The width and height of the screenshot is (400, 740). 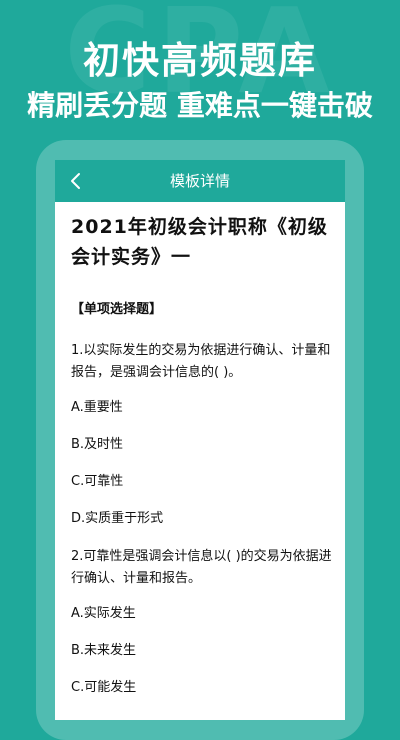 I want to click on option-b: B.未来发生, so click(x=202, y=651).